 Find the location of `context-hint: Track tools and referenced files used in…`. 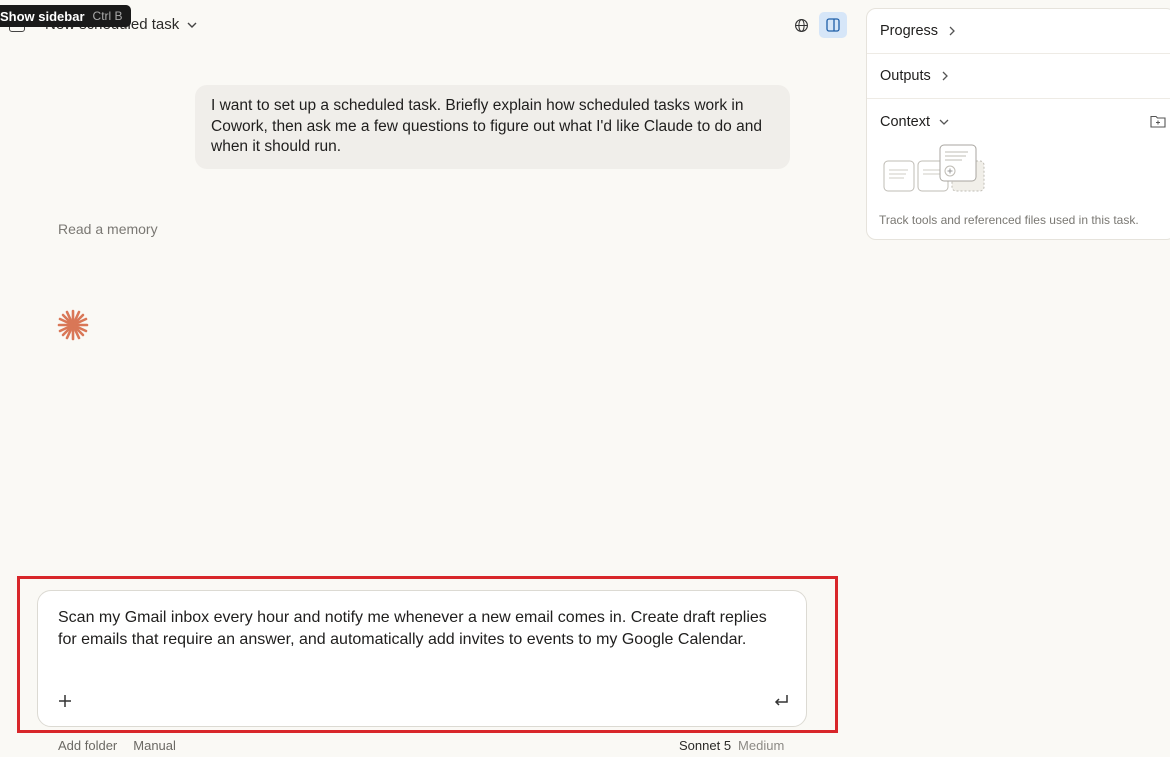

context-hint: Track tools and referenced files used in… is located at coordinates (1009, 220).